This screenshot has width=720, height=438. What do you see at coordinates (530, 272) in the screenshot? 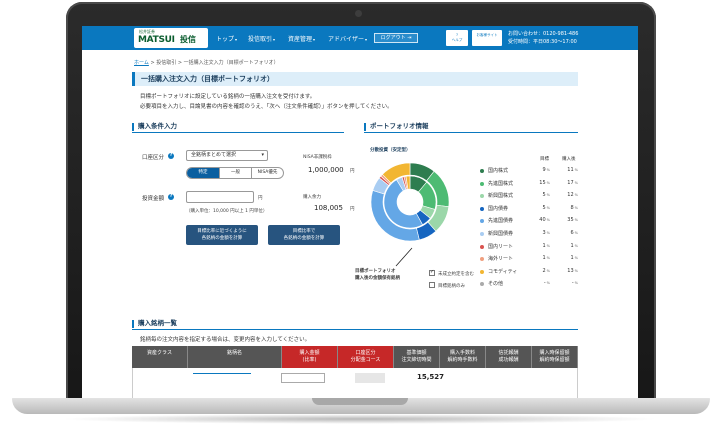
I see `legend-row: コモディティ 2% 13%` at bounding box center [530, 272].